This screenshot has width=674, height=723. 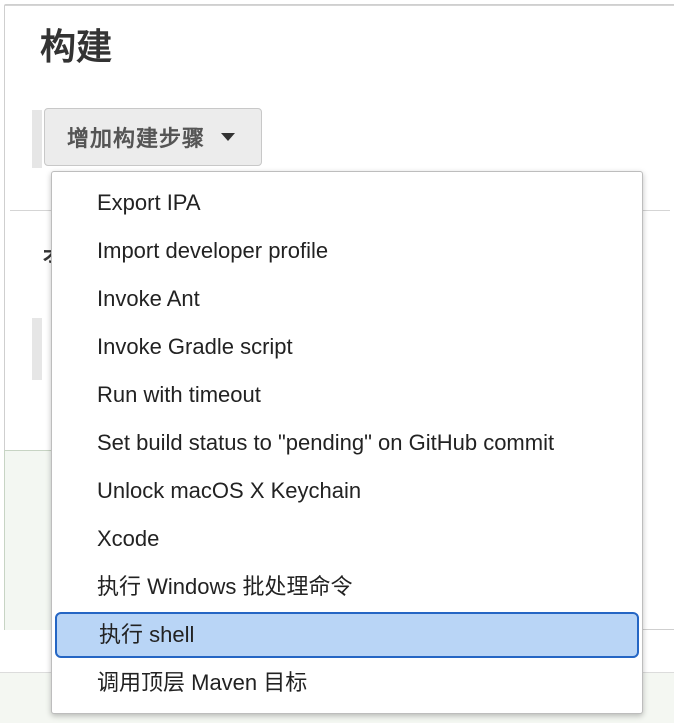 I want to click on section-title: 构建, so click(x=76, y=47).